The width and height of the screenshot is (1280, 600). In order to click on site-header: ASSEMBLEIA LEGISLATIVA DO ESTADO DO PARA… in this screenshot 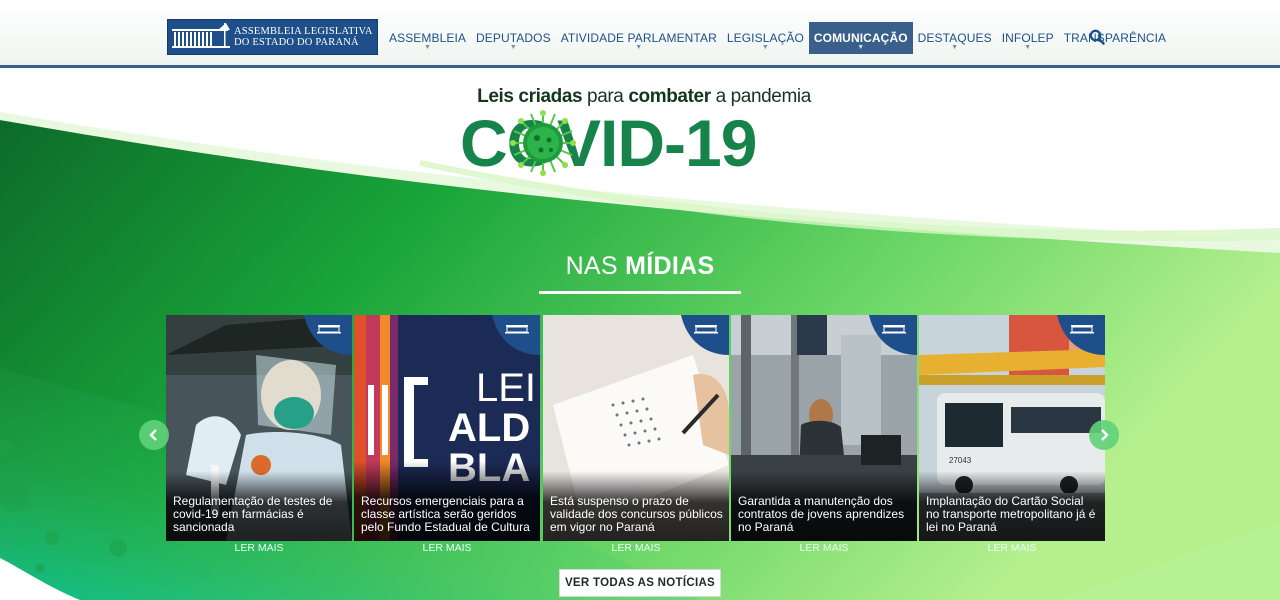, I will do `click(640, 34)`.